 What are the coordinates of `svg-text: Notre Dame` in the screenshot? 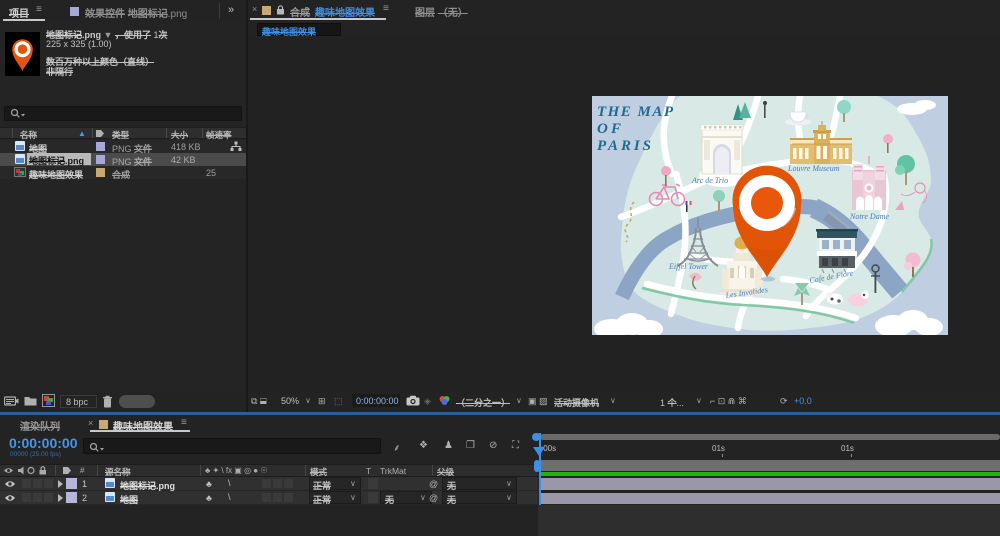 It's located at (869, 216).